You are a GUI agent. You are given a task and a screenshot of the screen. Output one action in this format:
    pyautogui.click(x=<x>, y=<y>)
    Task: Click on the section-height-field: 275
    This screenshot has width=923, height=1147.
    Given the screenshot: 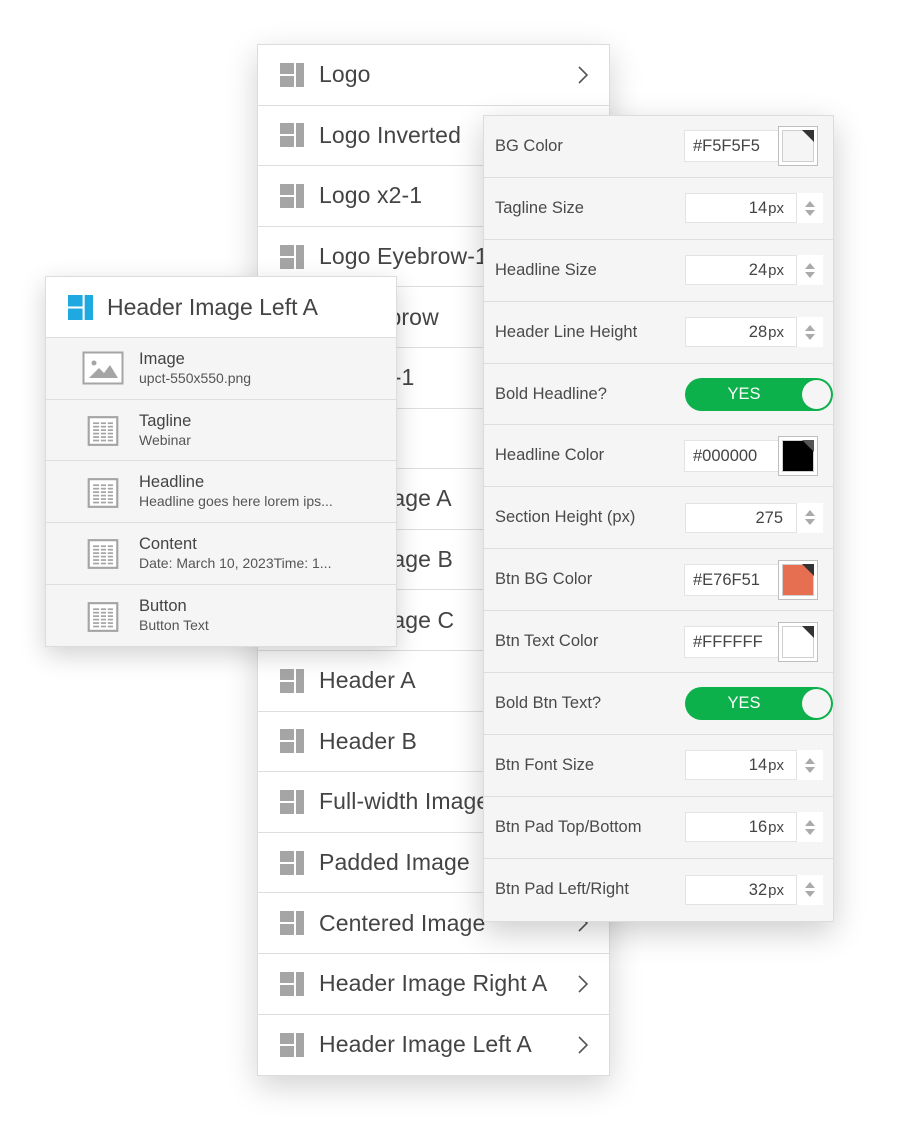 What is the action you would take?
    pyautogui.click(x=754, y=517)
    